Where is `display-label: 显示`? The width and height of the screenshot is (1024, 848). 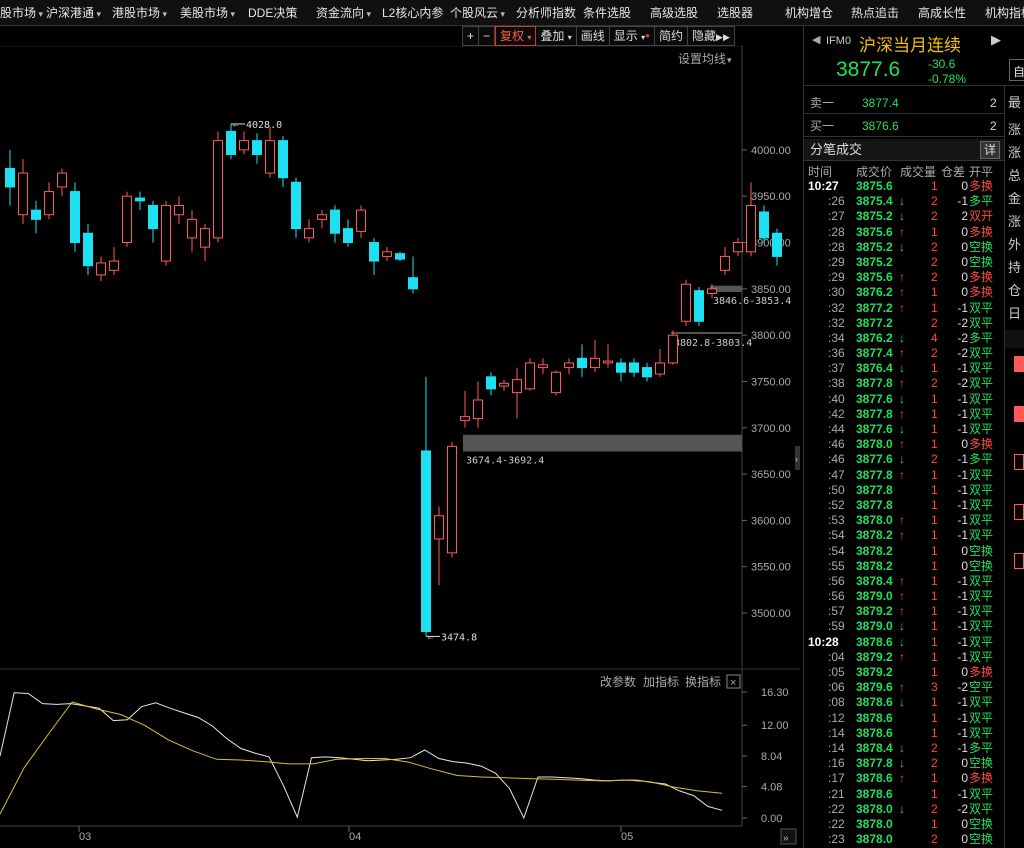 display-label: 显示 is located at coordinates (625, 36).